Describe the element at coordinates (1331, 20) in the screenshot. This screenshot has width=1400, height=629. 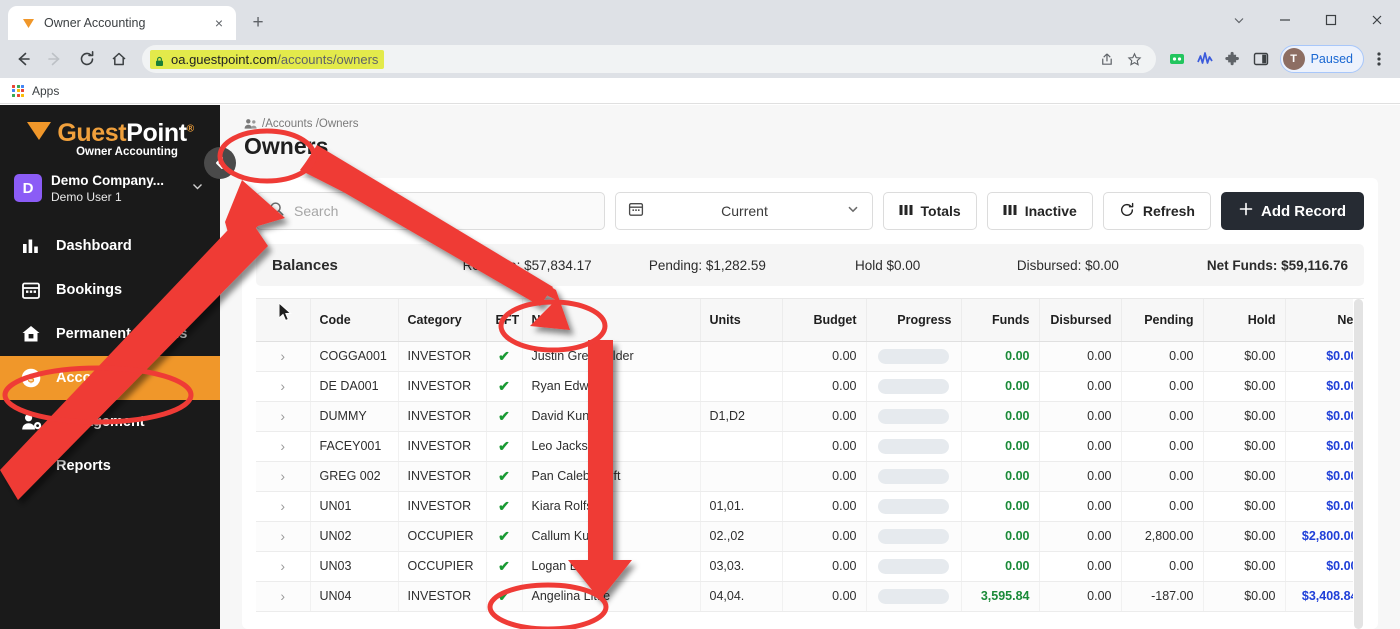
I see `maximize-icon` at that location.